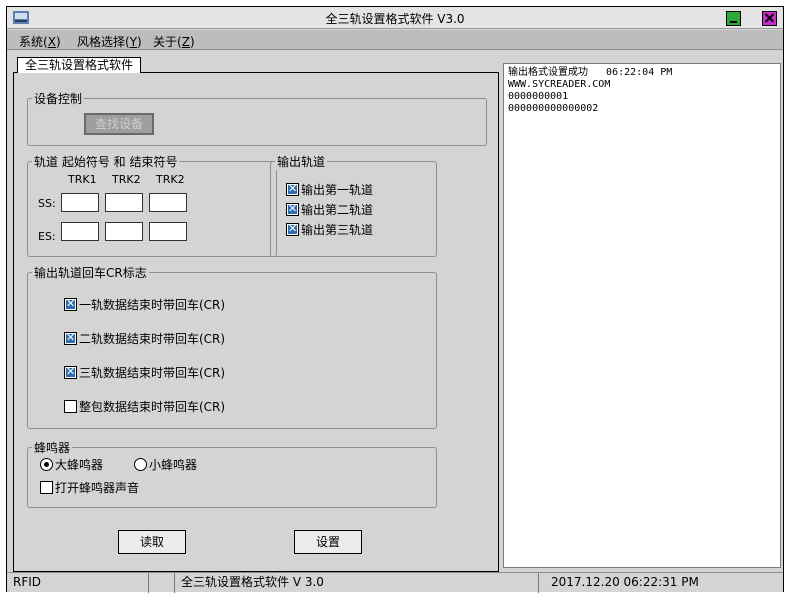 Image resolution: width=790 pixels, height=614 pixels. What do you see at coordinates (232, 473) in the screenshot?
I see `buzzer-group: 蜂鸣器 大蜂鸣器 小蜂鸣器 打开蜂鸣器声音` at bounding box center [232, 473].